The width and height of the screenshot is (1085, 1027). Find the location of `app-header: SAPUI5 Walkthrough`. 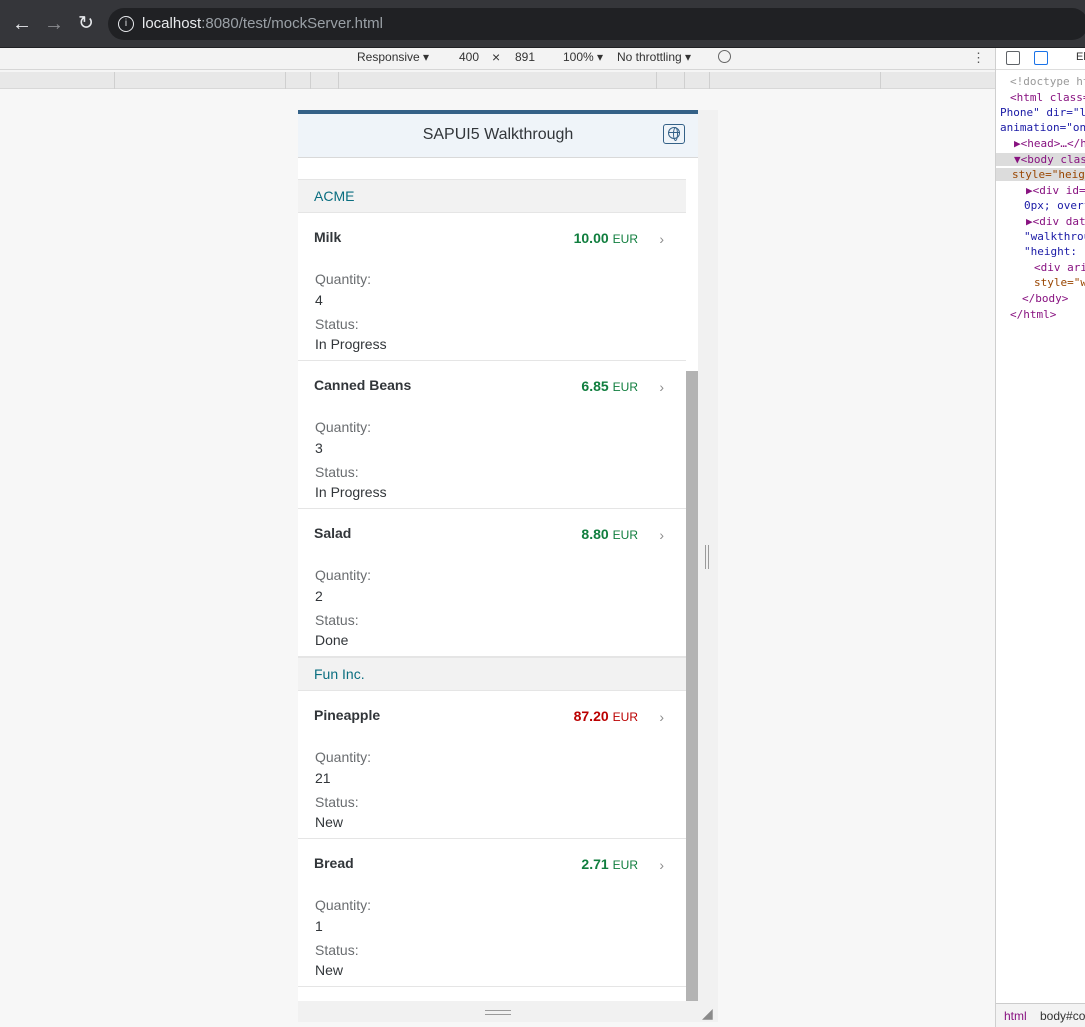

app-header: SAPUI5 Walkthrough is located at coordinates (498, 136).